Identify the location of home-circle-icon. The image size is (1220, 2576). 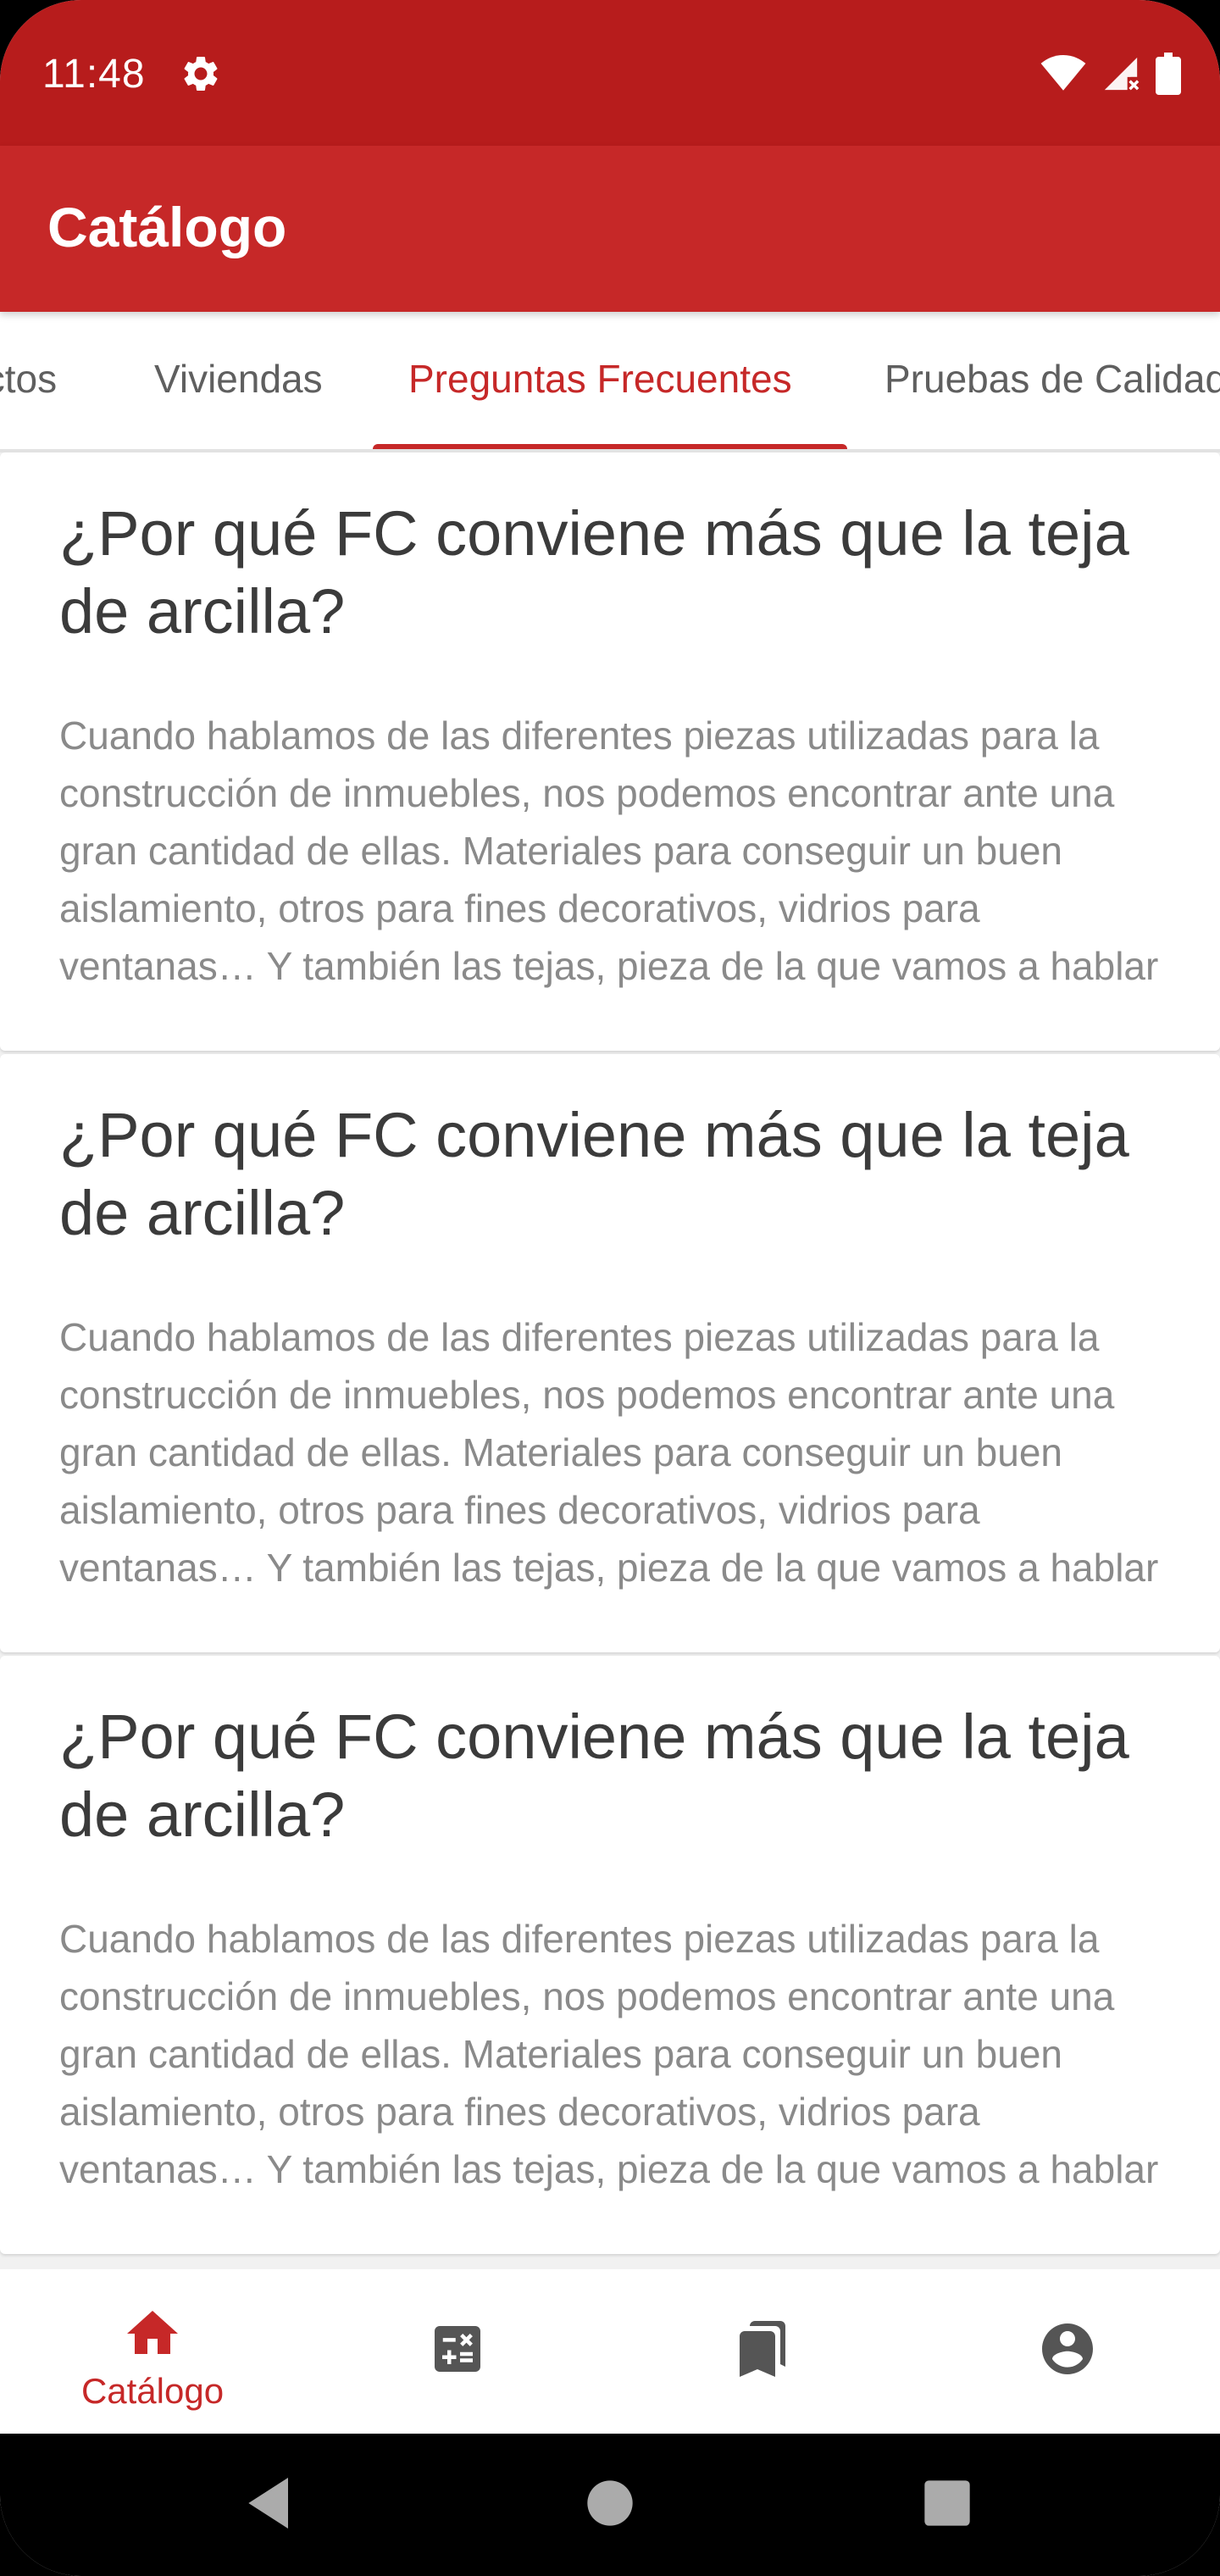
(610, 2503).